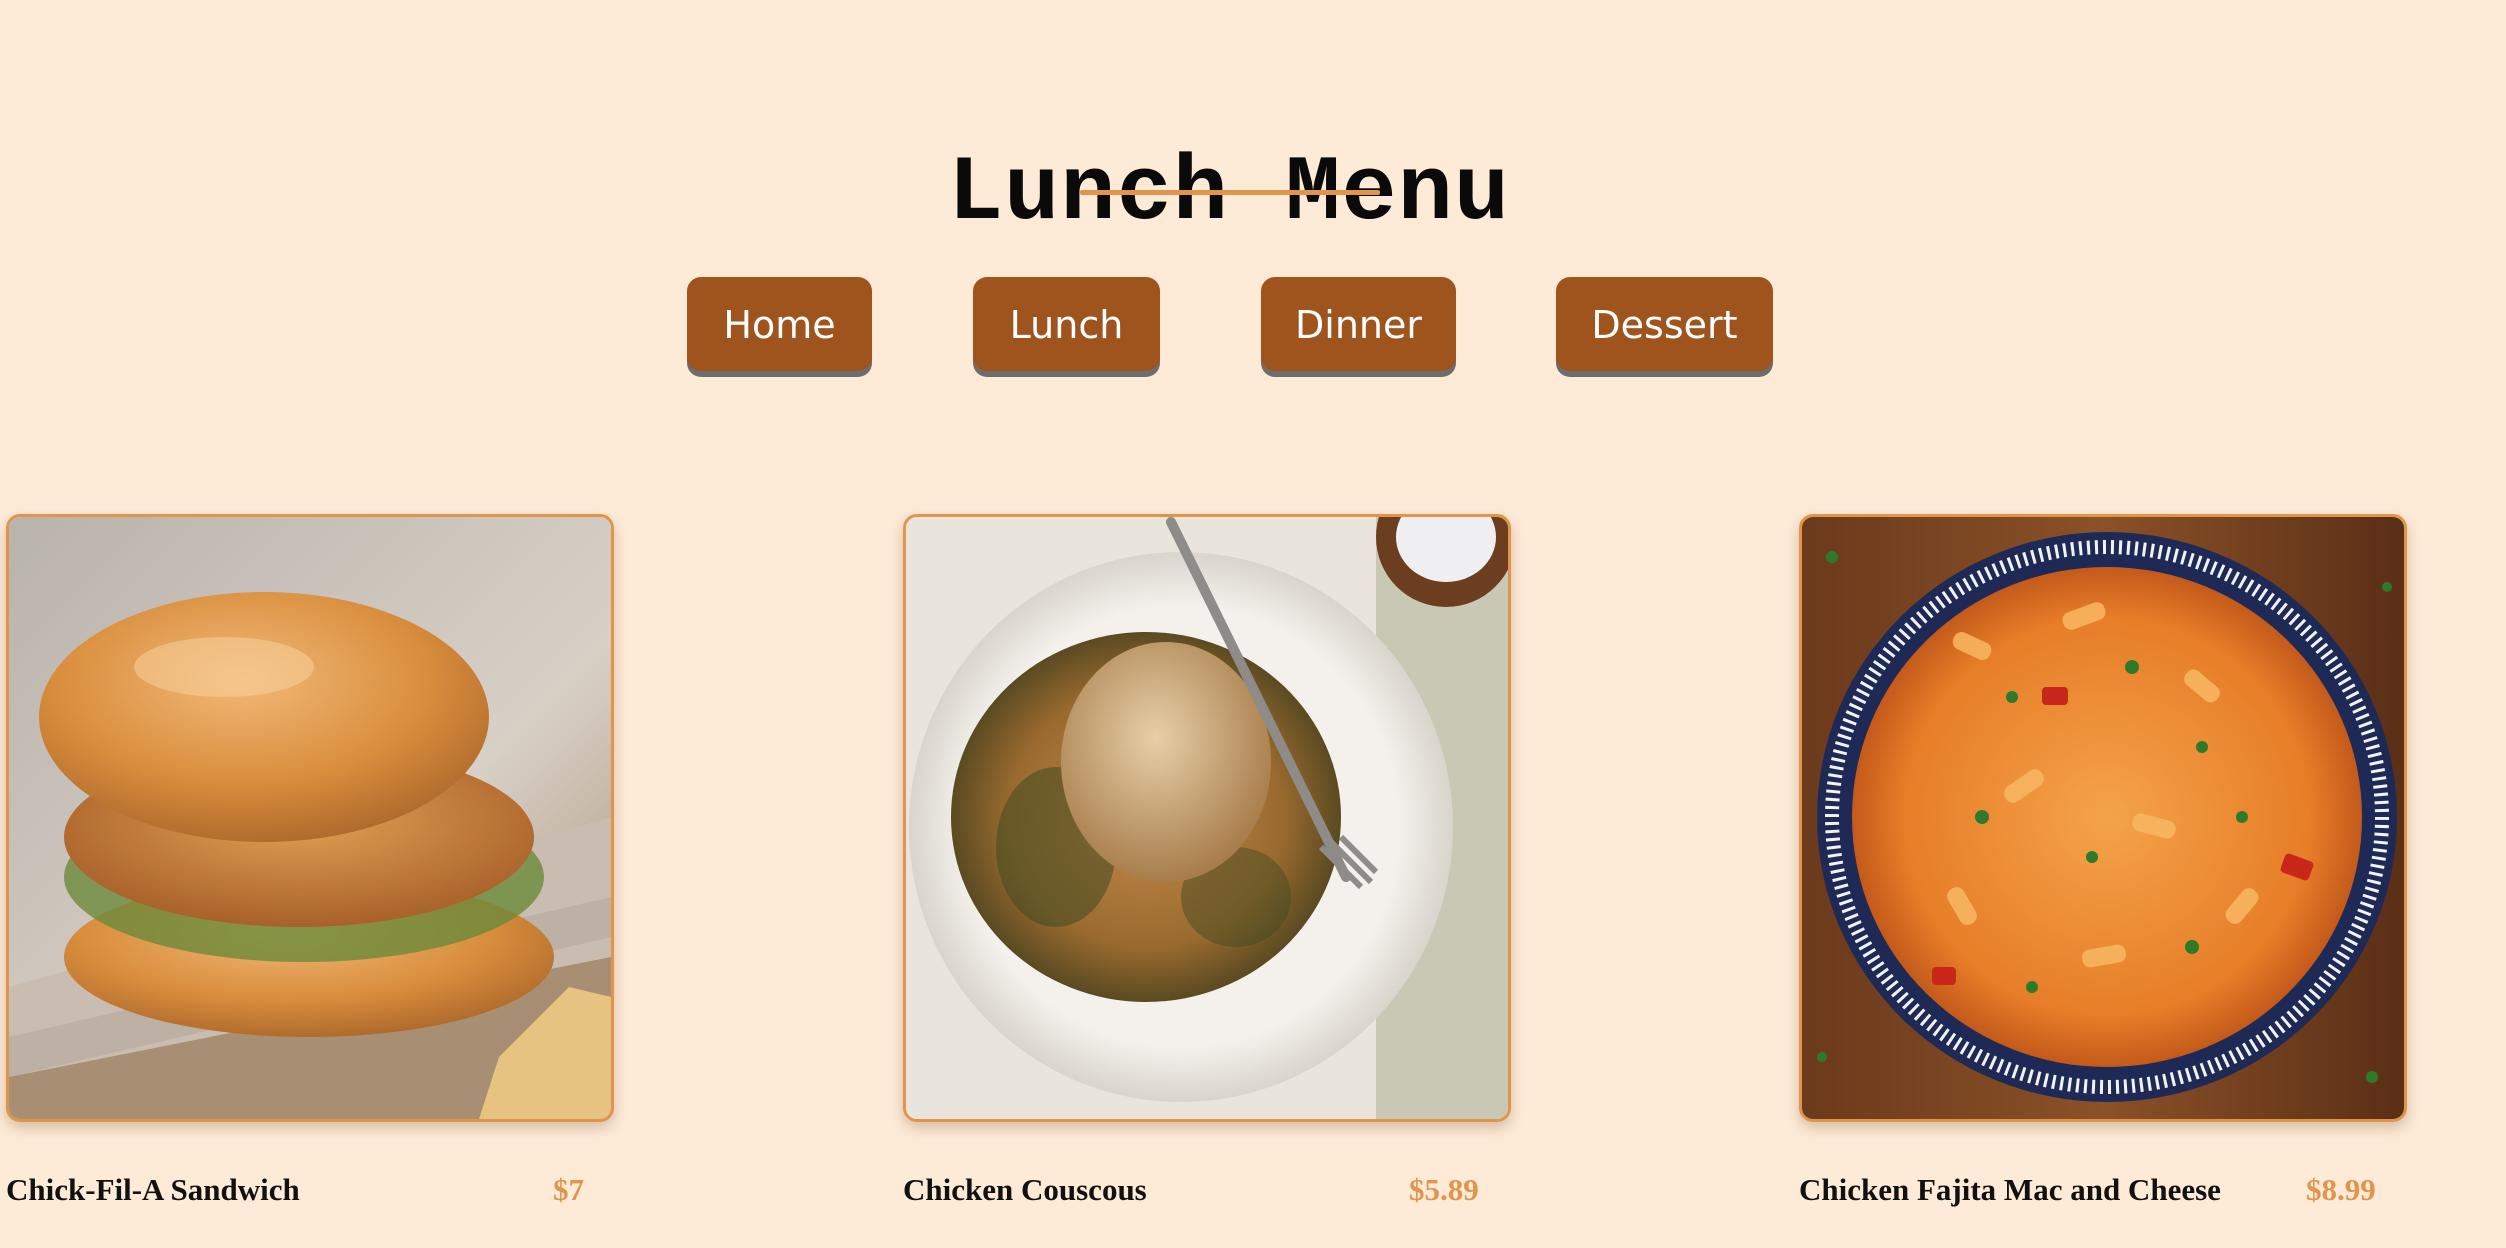 Image resolution: width=2506 pixels, height=1248 pixels. I want to click on chicken-sandwich-photo, so click(310, 818).